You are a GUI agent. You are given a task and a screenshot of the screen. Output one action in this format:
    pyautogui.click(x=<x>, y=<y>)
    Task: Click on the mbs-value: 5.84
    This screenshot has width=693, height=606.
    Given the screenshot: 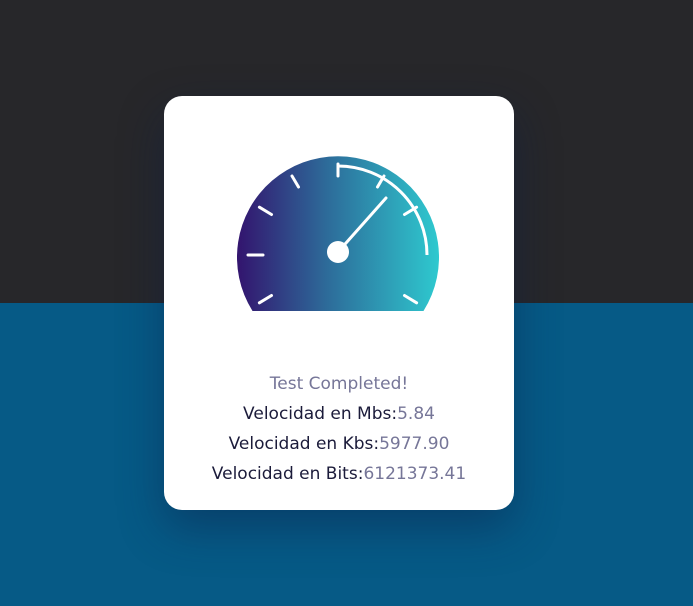 What is the action you would take?
    pyautogui.click(x=416, y=414)
    